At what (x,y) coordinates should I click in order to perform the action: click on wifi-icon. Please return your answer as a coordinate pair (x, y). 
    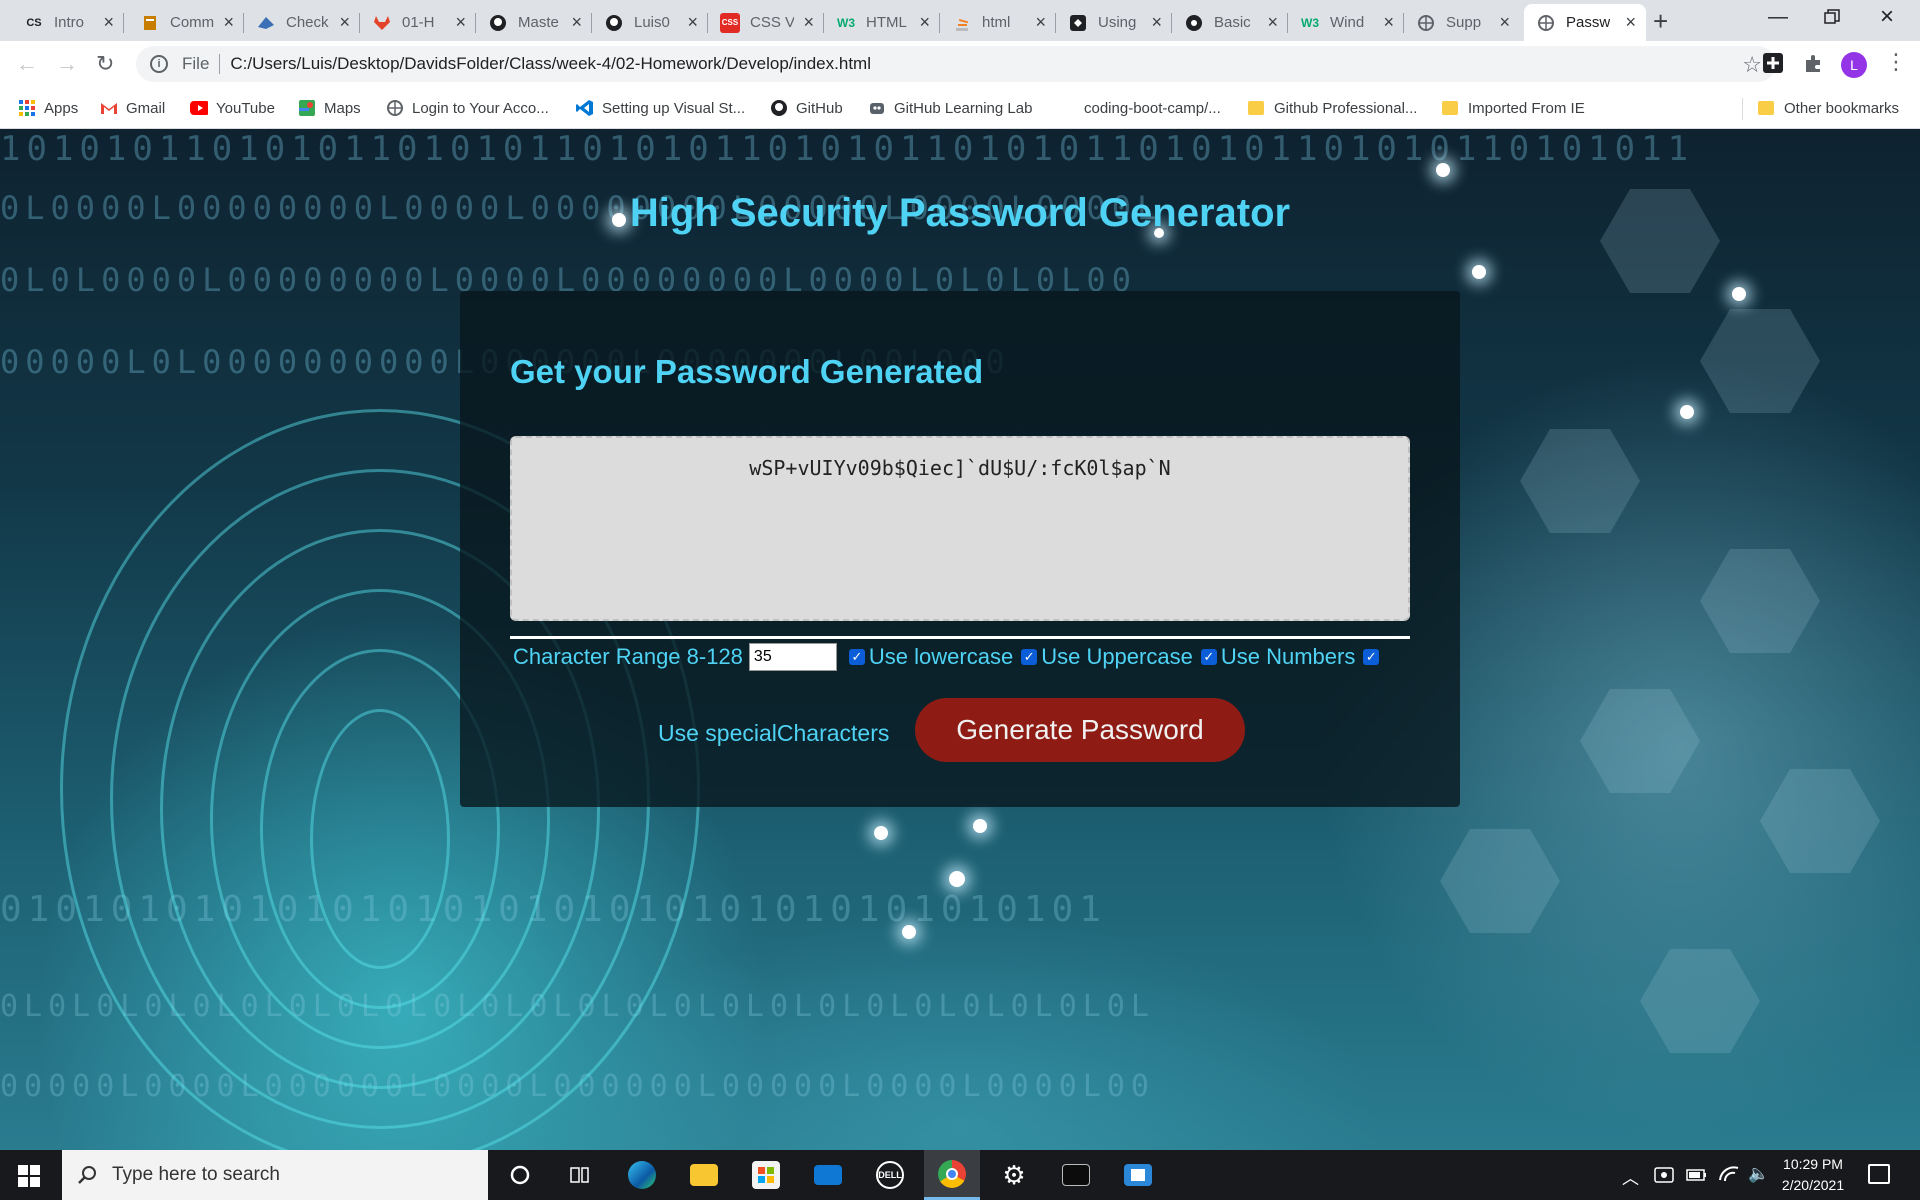
    Looking at the image, I should click on (1729, 1176).